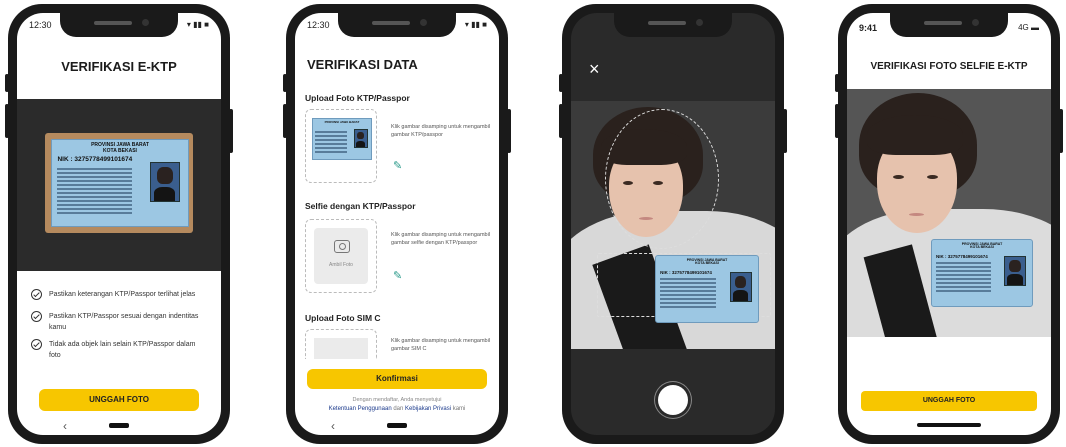 The width and height of the screenshot is (1066, 447). Describe the element at coordinates (459, 409) in the screenshot. I see `terms-suffix: kami` at that location.